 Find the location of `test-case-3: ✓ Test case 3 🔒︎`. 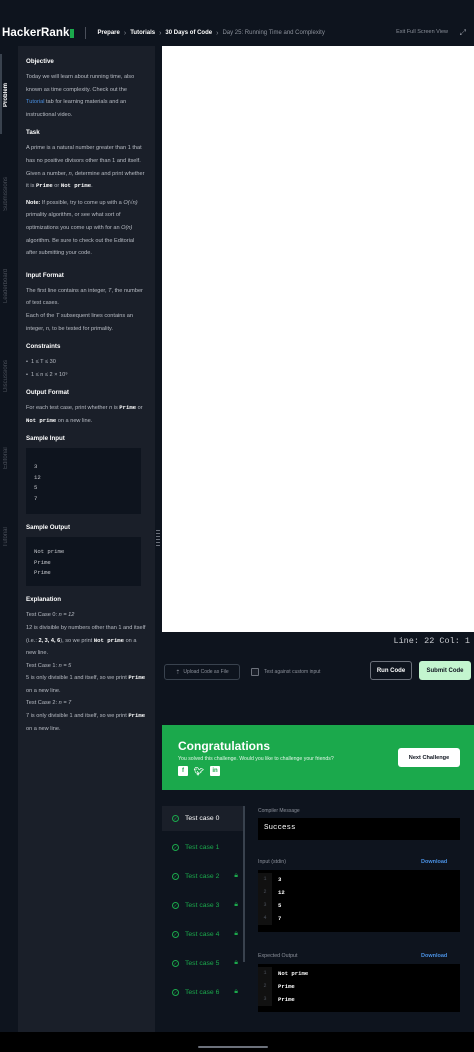

test-case-3: ✓ Test case 3 🔒︎ is located at coordinates (203, 905).